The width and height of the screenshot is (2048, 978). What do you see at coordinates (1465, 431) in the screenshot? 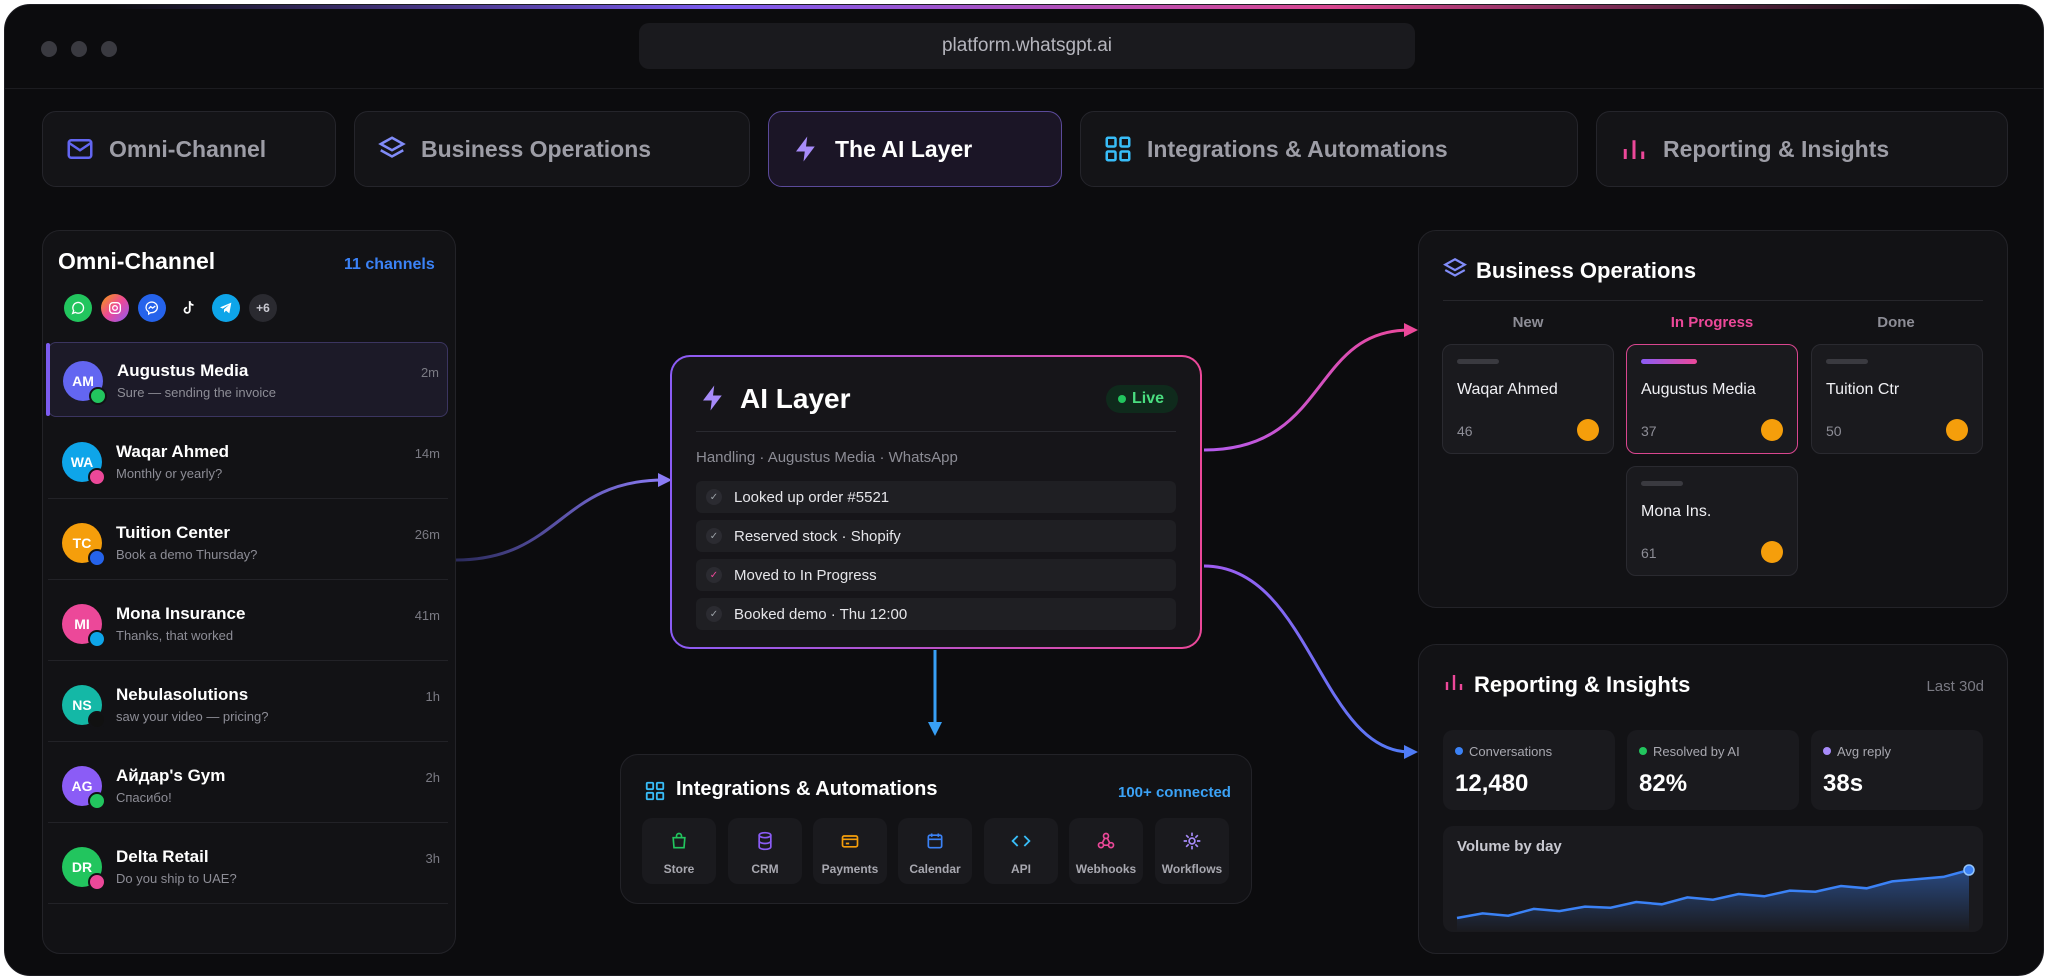
I see `card-value: 46` at bounding box center [1465, 431].